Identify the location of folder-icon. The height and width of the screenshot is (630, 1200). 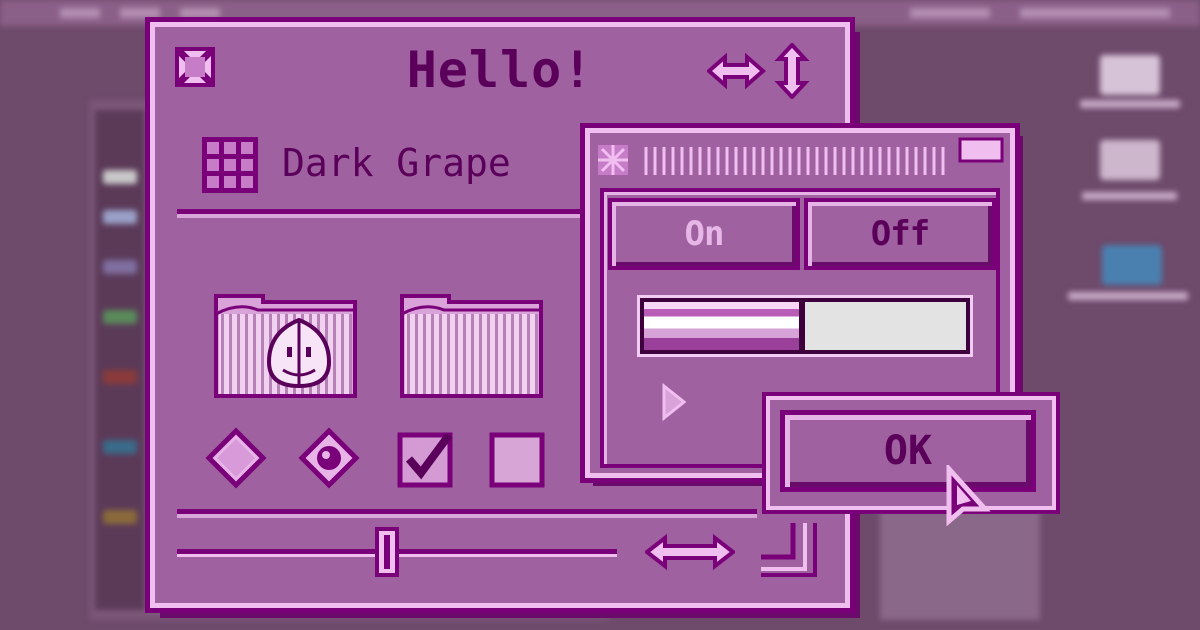
(471, 346).